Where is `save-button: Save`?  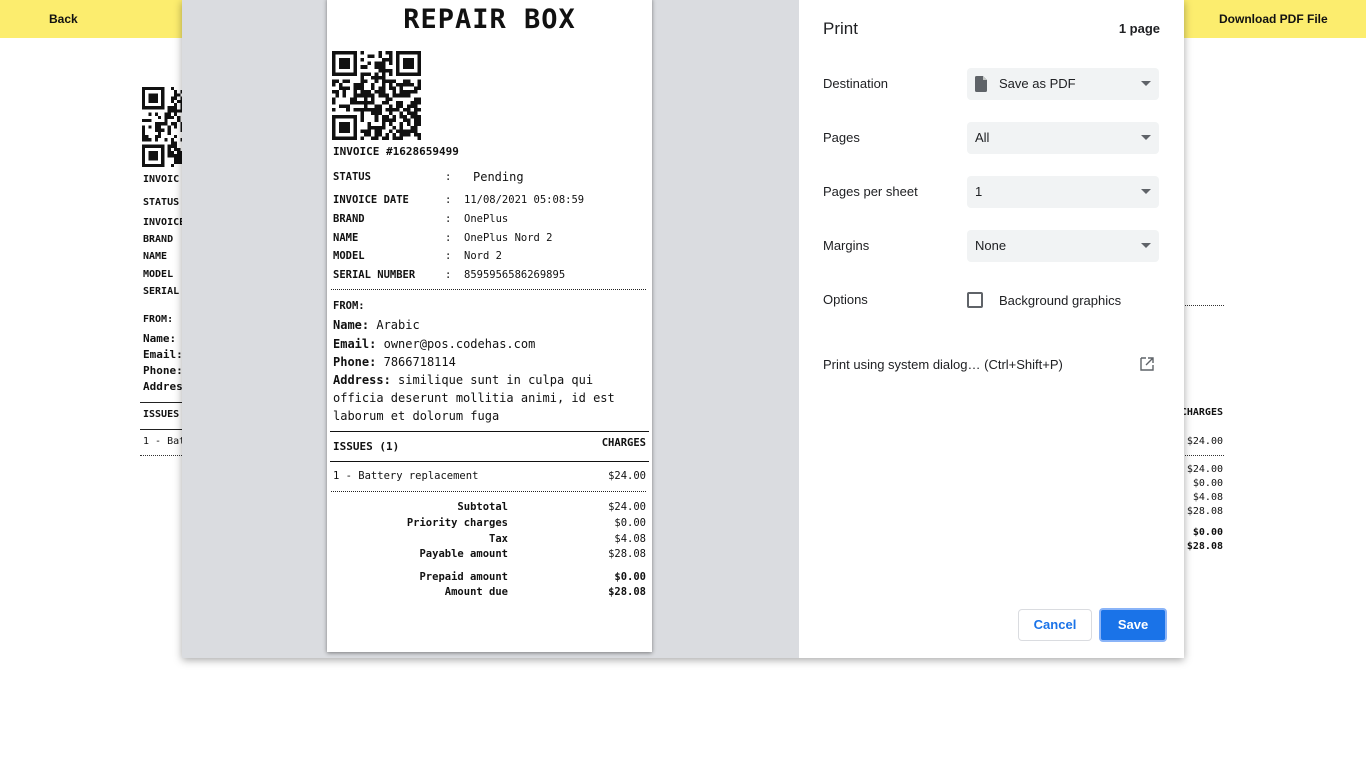 save-button: Save is located at coordinates (1133, 625).